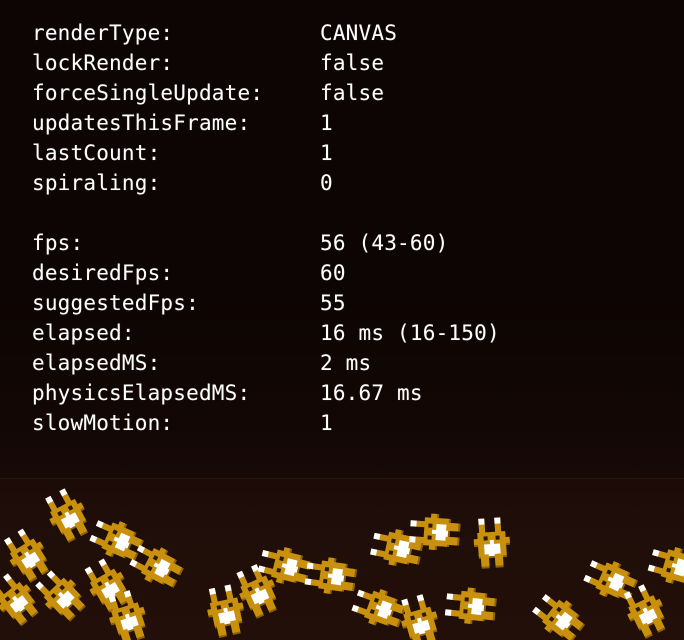 The image size is (684, 640). I want to click on stat-label: fps:, so click(58, 243).